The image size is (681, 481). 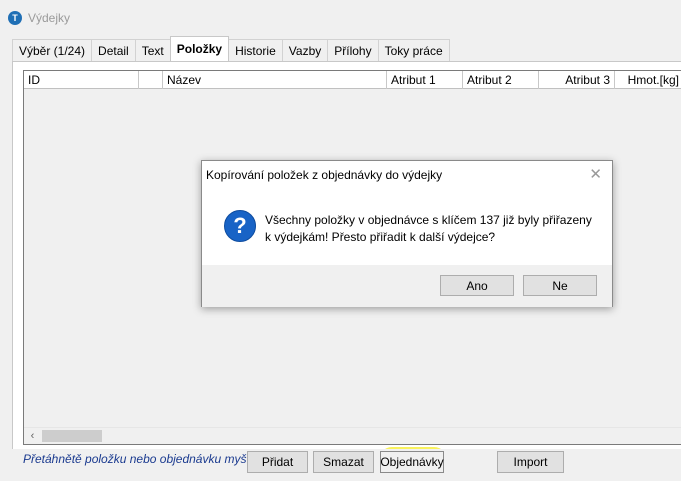 What do you see at coordinates (72, 436) in the screenshot?
I see `scrollbar-thumb` at bounding box center [72, 436].